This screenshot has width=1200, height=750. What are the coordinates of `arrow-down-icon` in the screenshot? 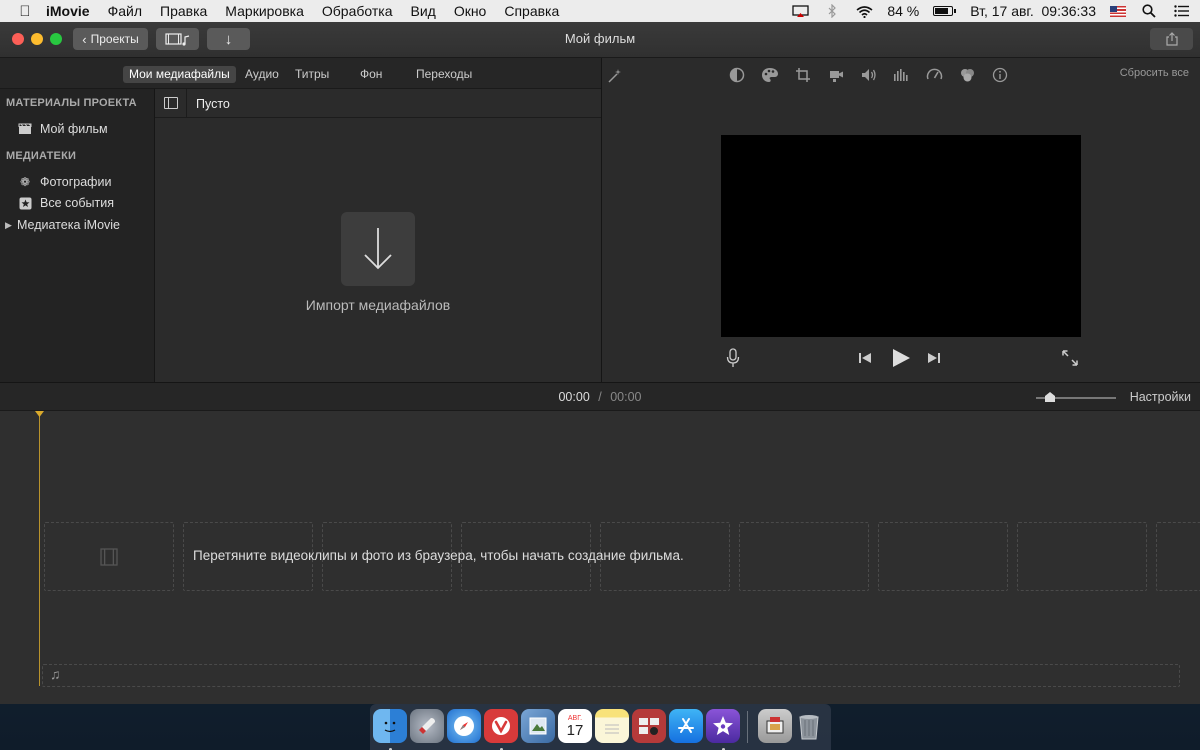 It's located at (378, 249).